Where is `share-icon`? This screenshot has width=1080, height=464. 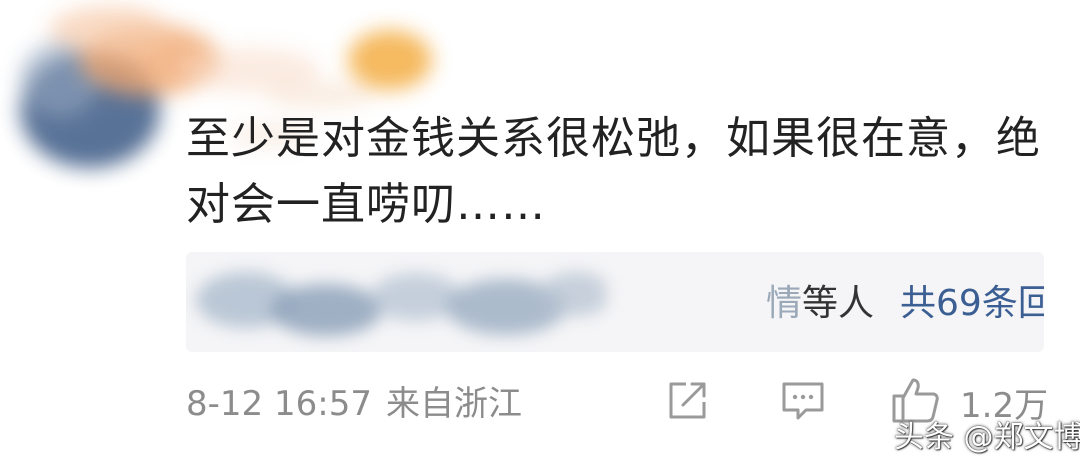 share-icon is located at coordinates (687, 401).